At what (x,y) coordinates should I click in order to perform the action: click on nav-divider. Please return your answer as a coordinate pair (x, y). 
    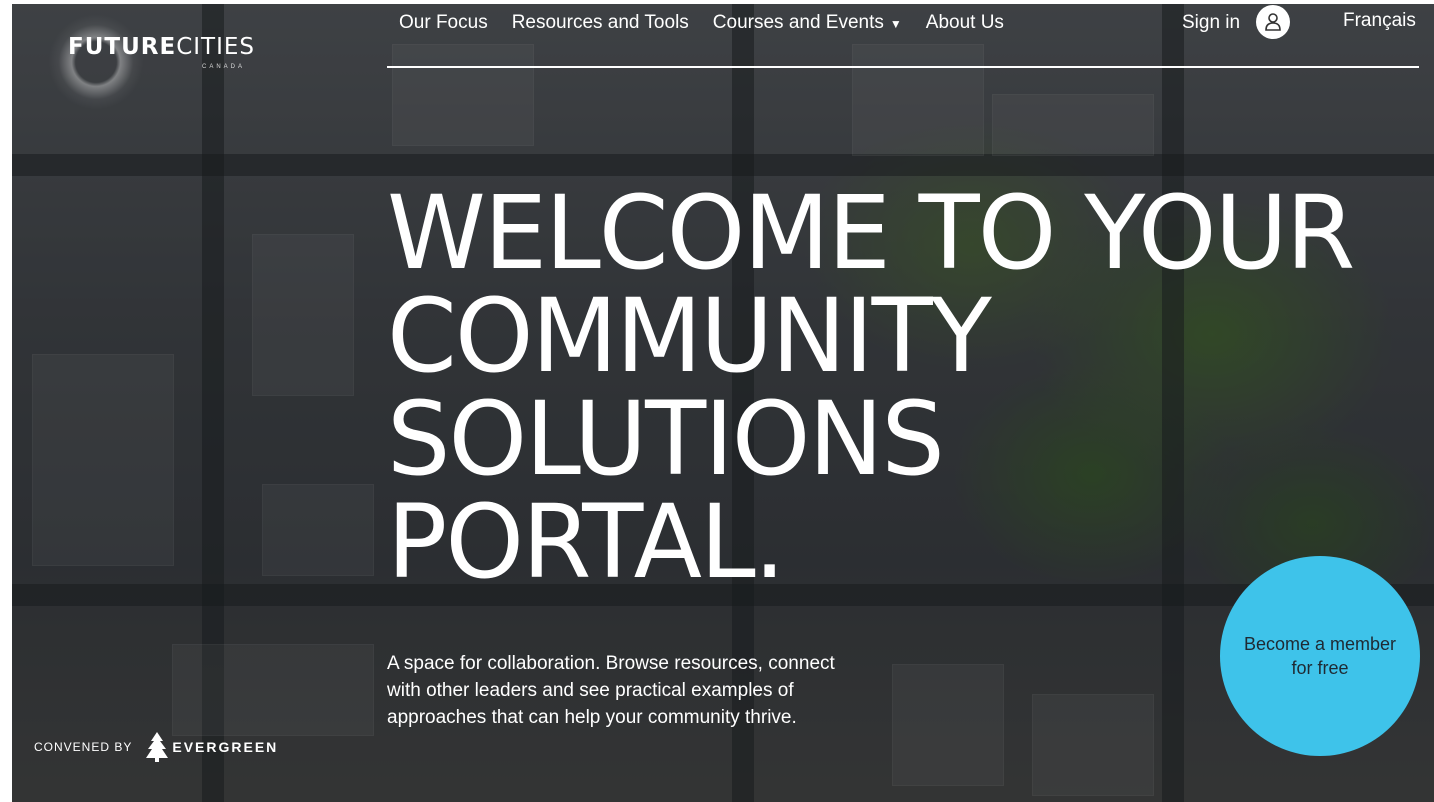
    Looking at the image, I should click on (903, 67).